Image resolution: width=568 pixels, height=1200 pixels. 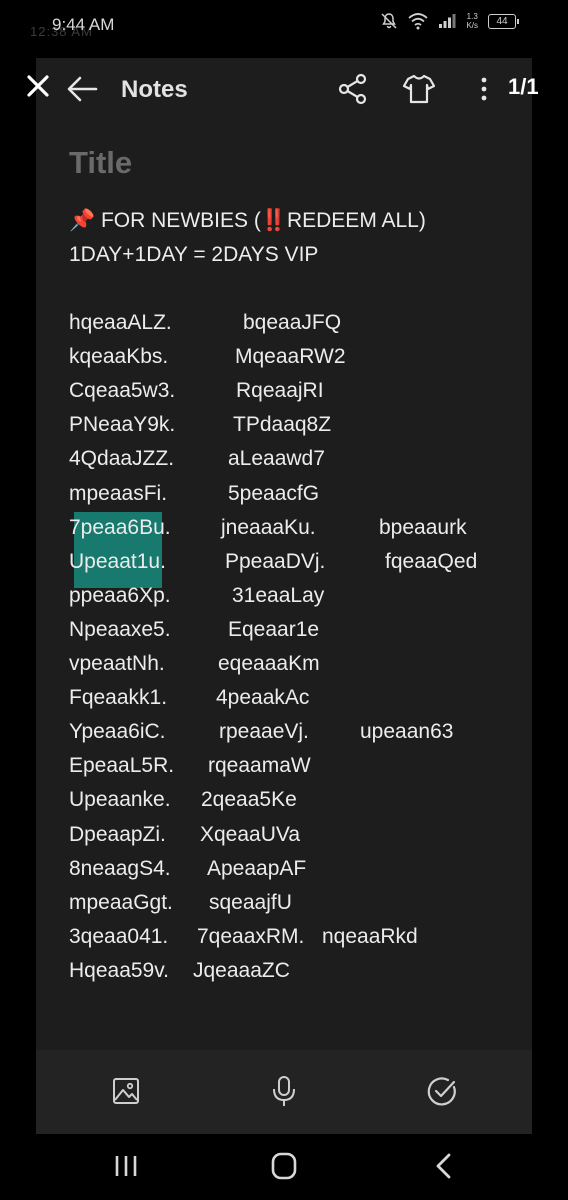 What do you see at coordinates (120, 596) in the screenshot?
I see `code-entry: ppeaa6Xp.` at bounding box center [120, 596].